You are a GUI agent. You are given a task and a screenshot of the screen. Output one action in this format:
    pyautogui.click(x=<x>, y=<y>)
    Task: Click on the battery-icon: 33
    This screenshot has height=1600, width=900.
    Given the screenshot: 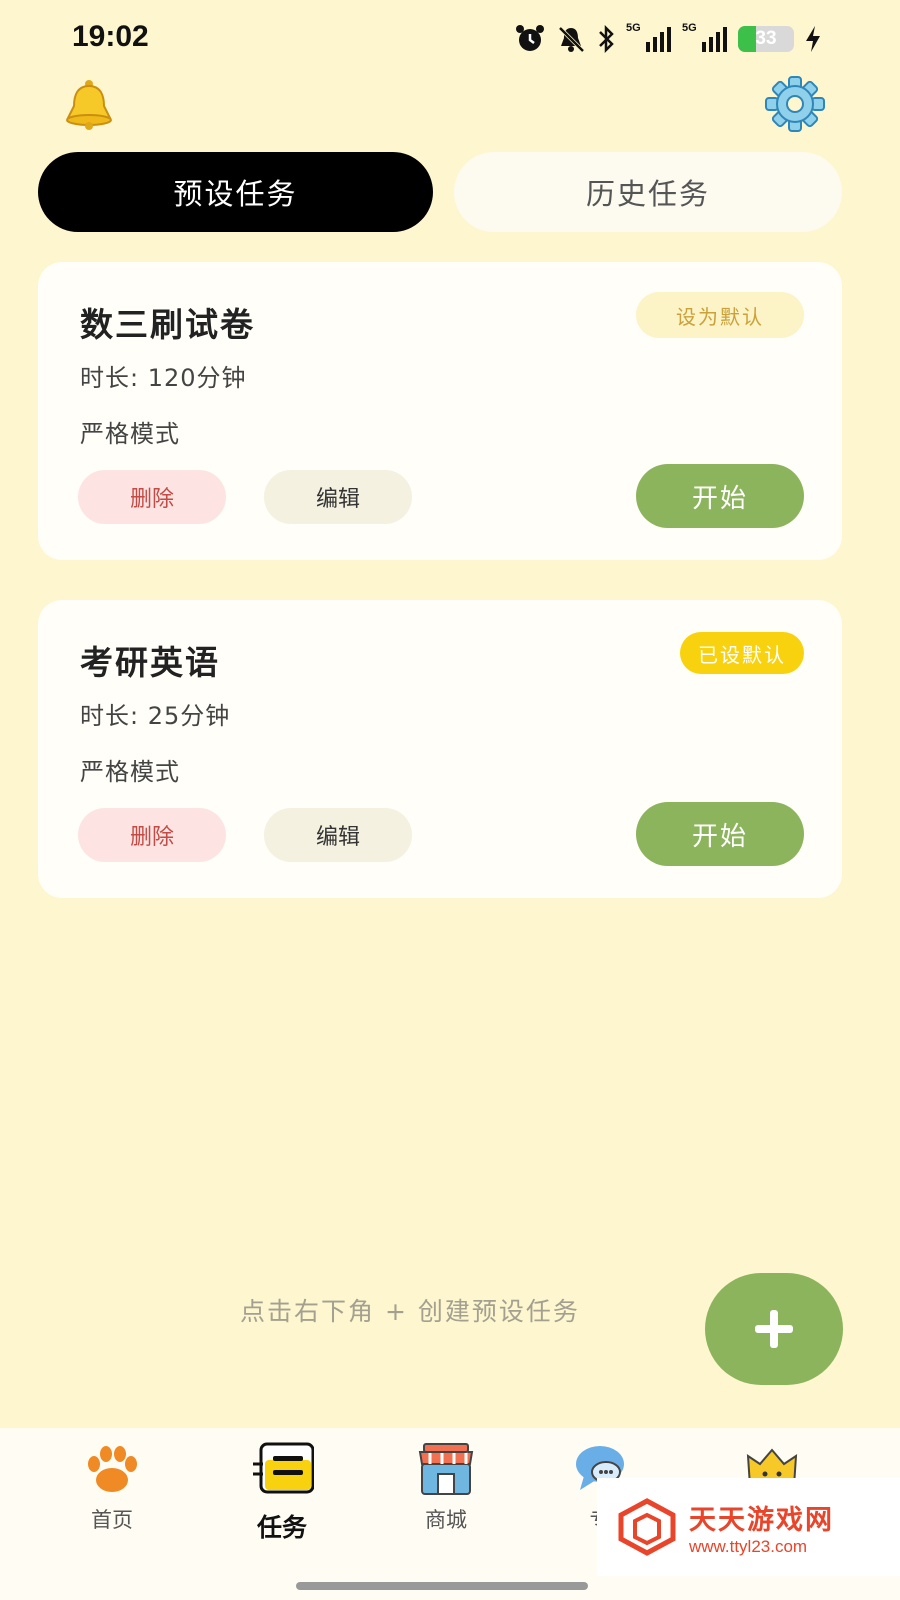 What is the action you would take?
    pyautogui.click(x=766, y=39)
    